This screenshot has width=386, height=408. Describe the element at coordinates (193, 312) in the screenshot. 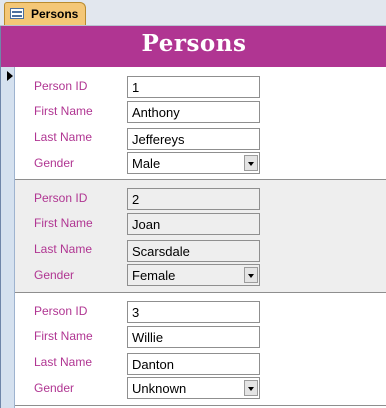

I see `person-id-field: 3` at that location.